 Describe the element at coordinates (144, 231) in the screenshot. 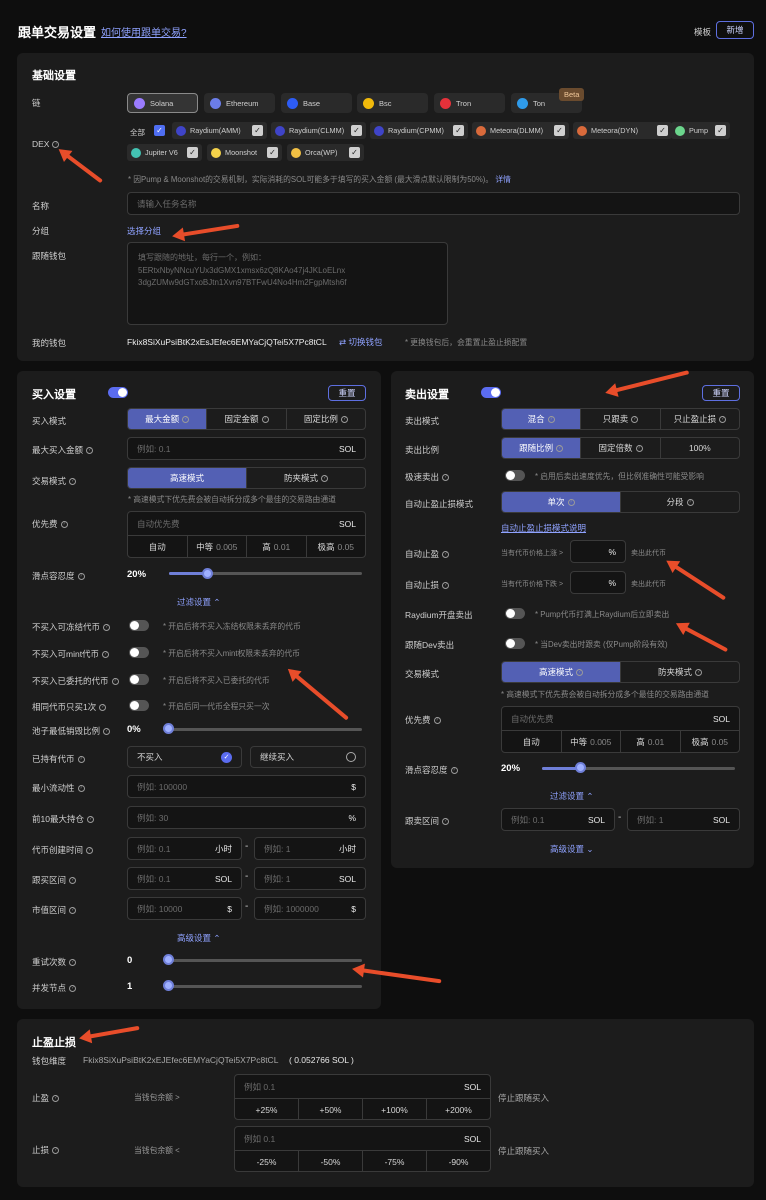

I see `select-group-link: 选择分组` at that location.